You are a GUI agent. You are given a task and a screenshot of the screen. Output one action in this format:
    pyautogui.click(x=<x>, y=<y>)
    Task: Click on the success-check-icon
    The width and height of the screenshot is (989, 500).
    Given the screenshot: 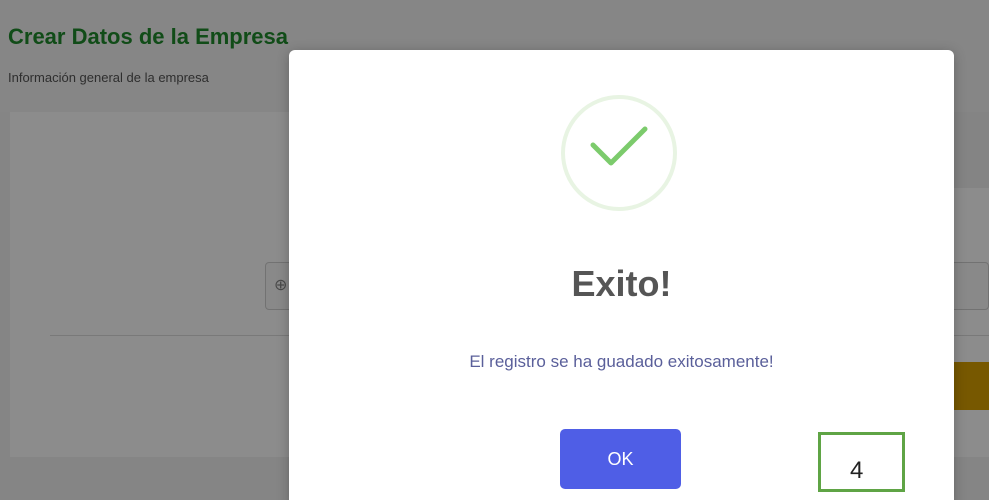 What is the action you would take?
    pyautogui.click(x=619, y=153)
    